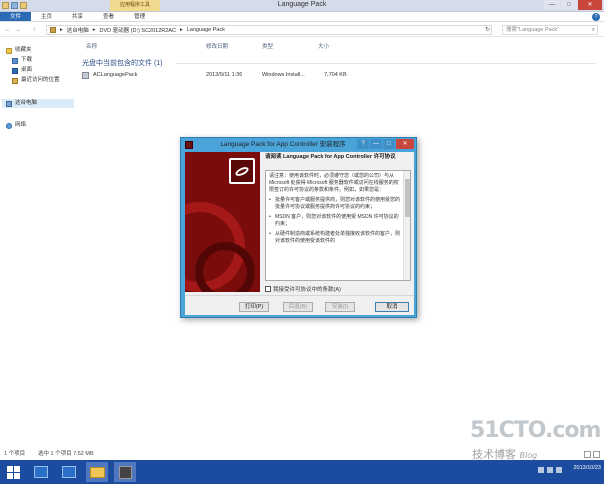  What do you see at coordinates (392, 307) in the screenshot?
I see `cancel-button: 取消` at bounding box center [392, 307].